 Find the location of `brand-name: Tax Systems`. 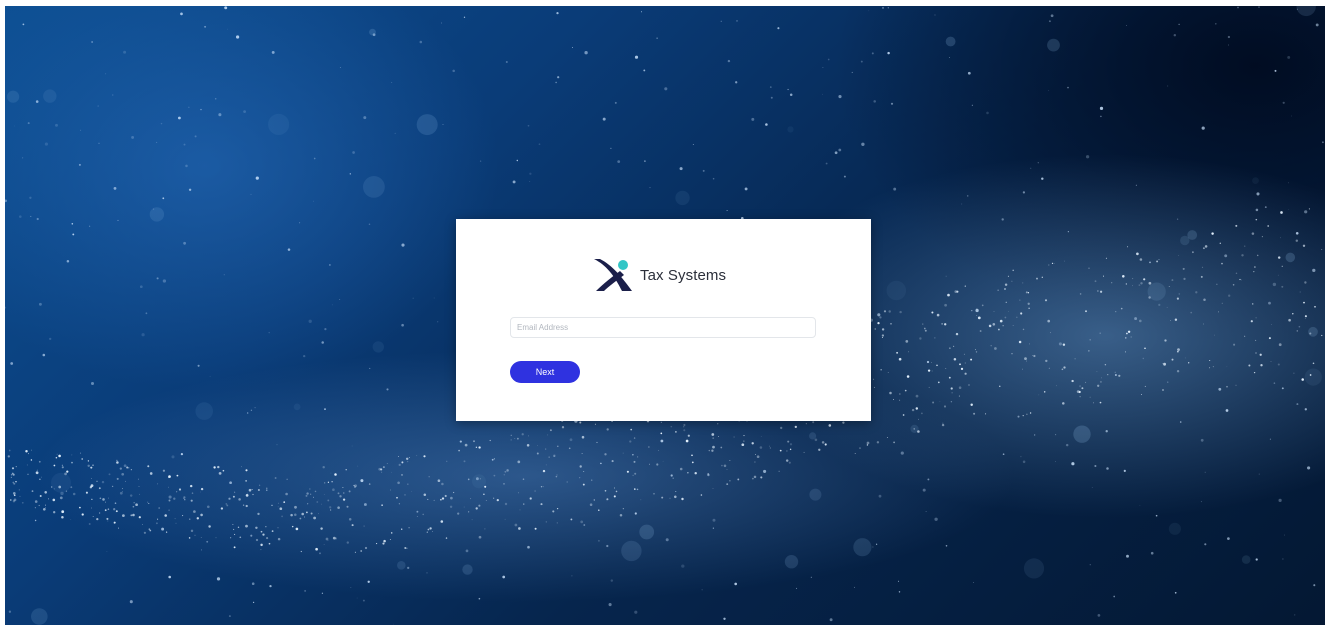

brand-name: Tax Systems is located at coordinates (683, 275).